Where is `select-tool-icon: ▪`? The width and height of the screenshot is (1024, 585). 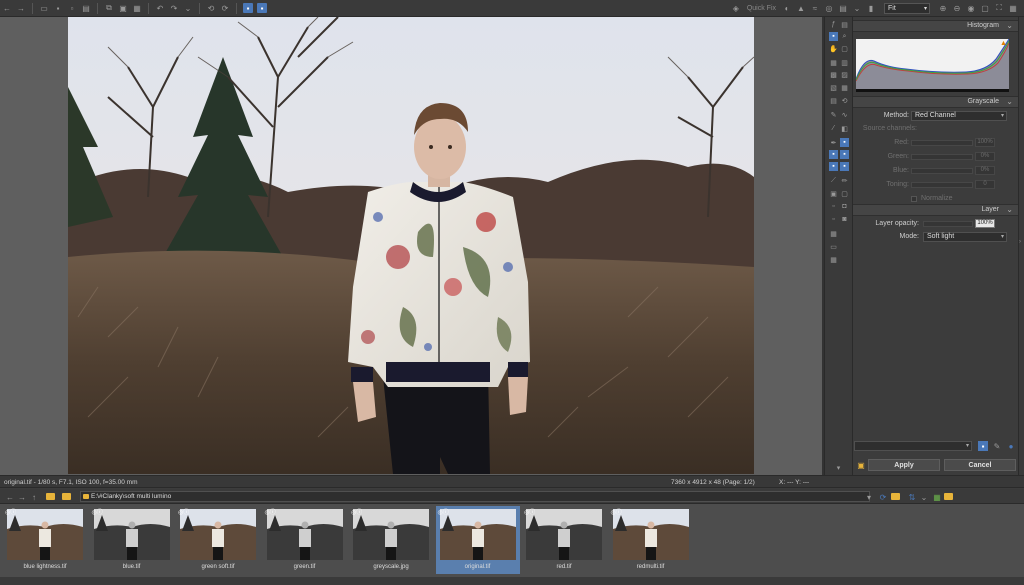 select-tool-icon: ▪ is located at coordinates (833, 36).